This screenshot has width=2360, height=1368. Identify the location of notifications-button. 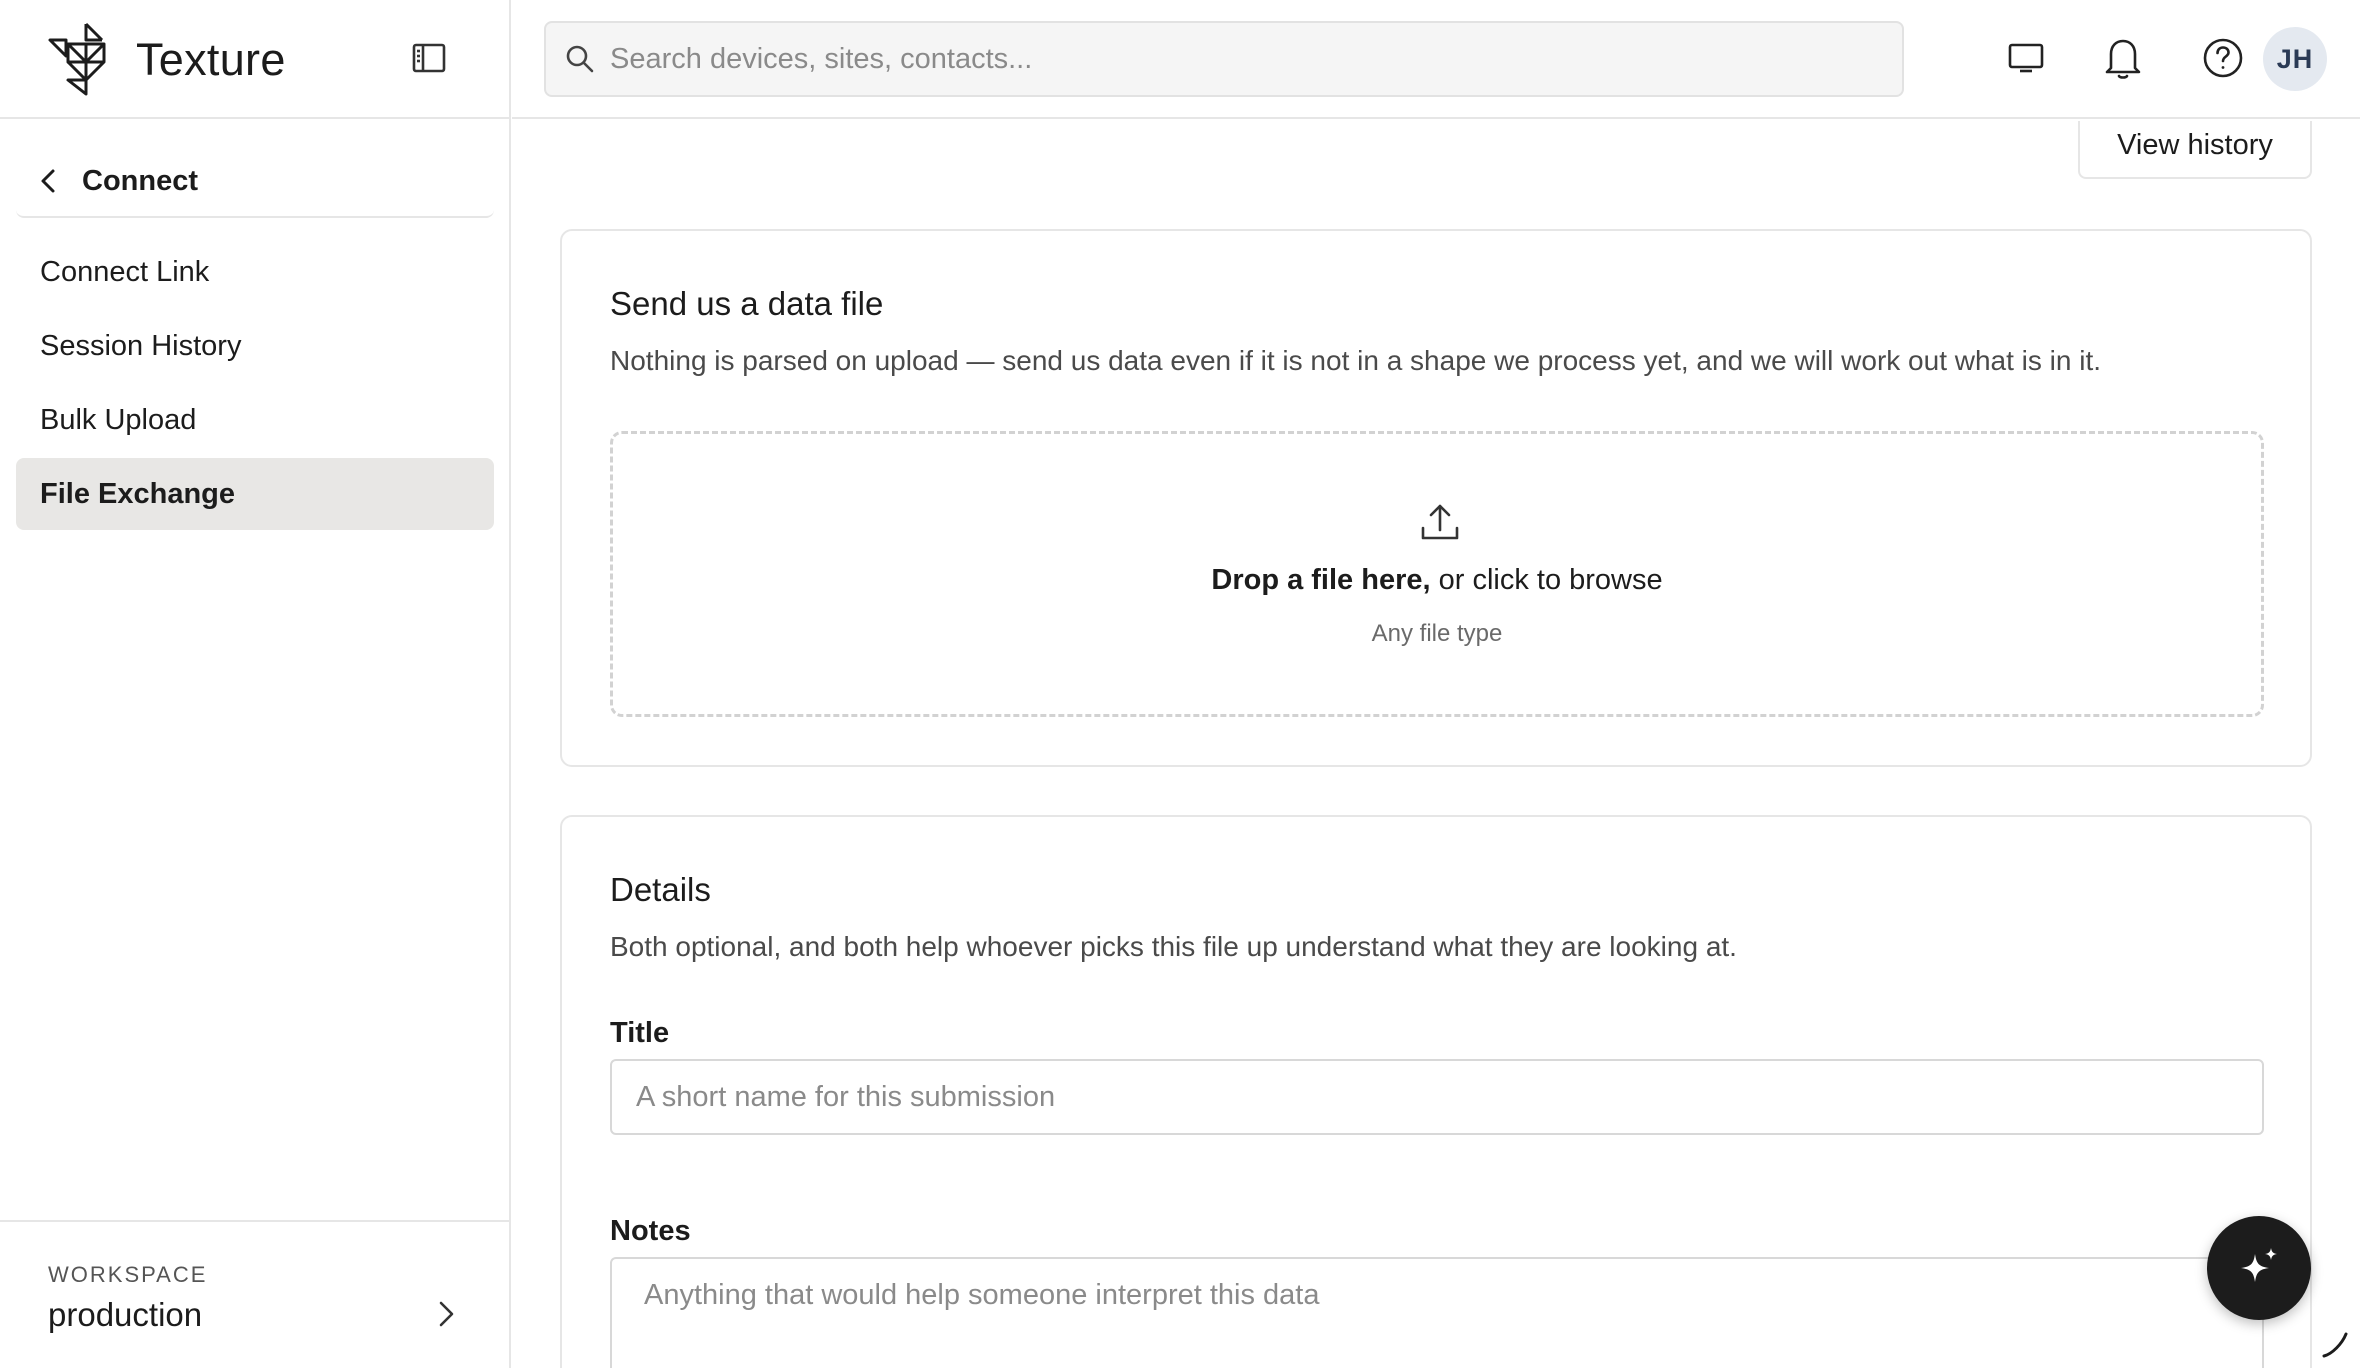
(2123, 58).